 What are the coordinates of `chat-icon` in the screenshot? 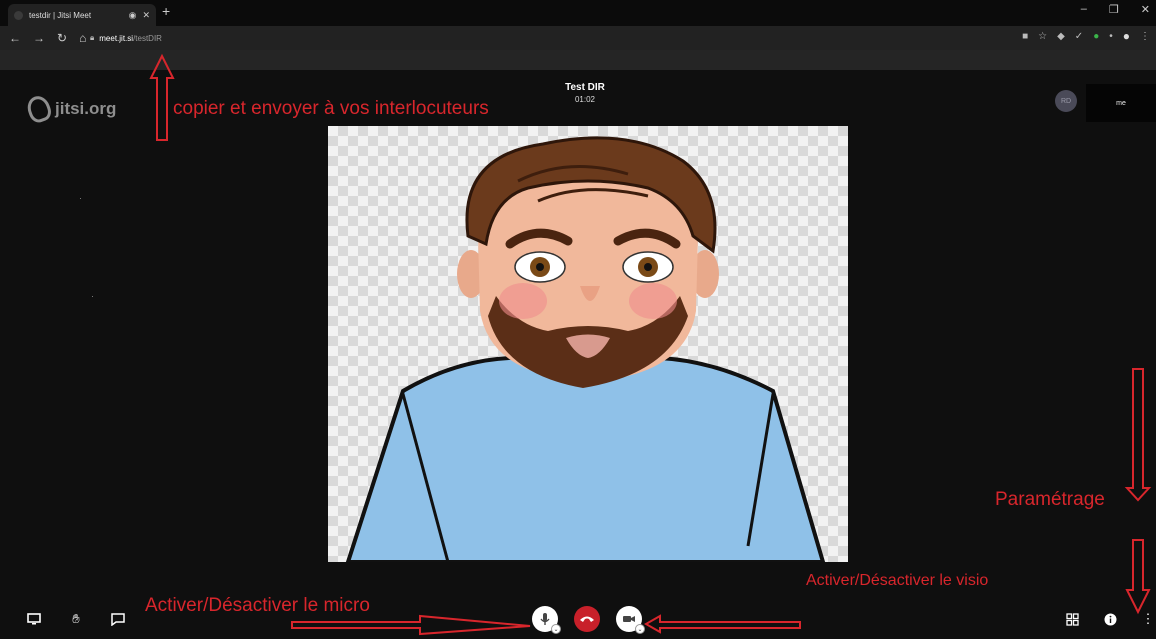 It's located at (118, 619).